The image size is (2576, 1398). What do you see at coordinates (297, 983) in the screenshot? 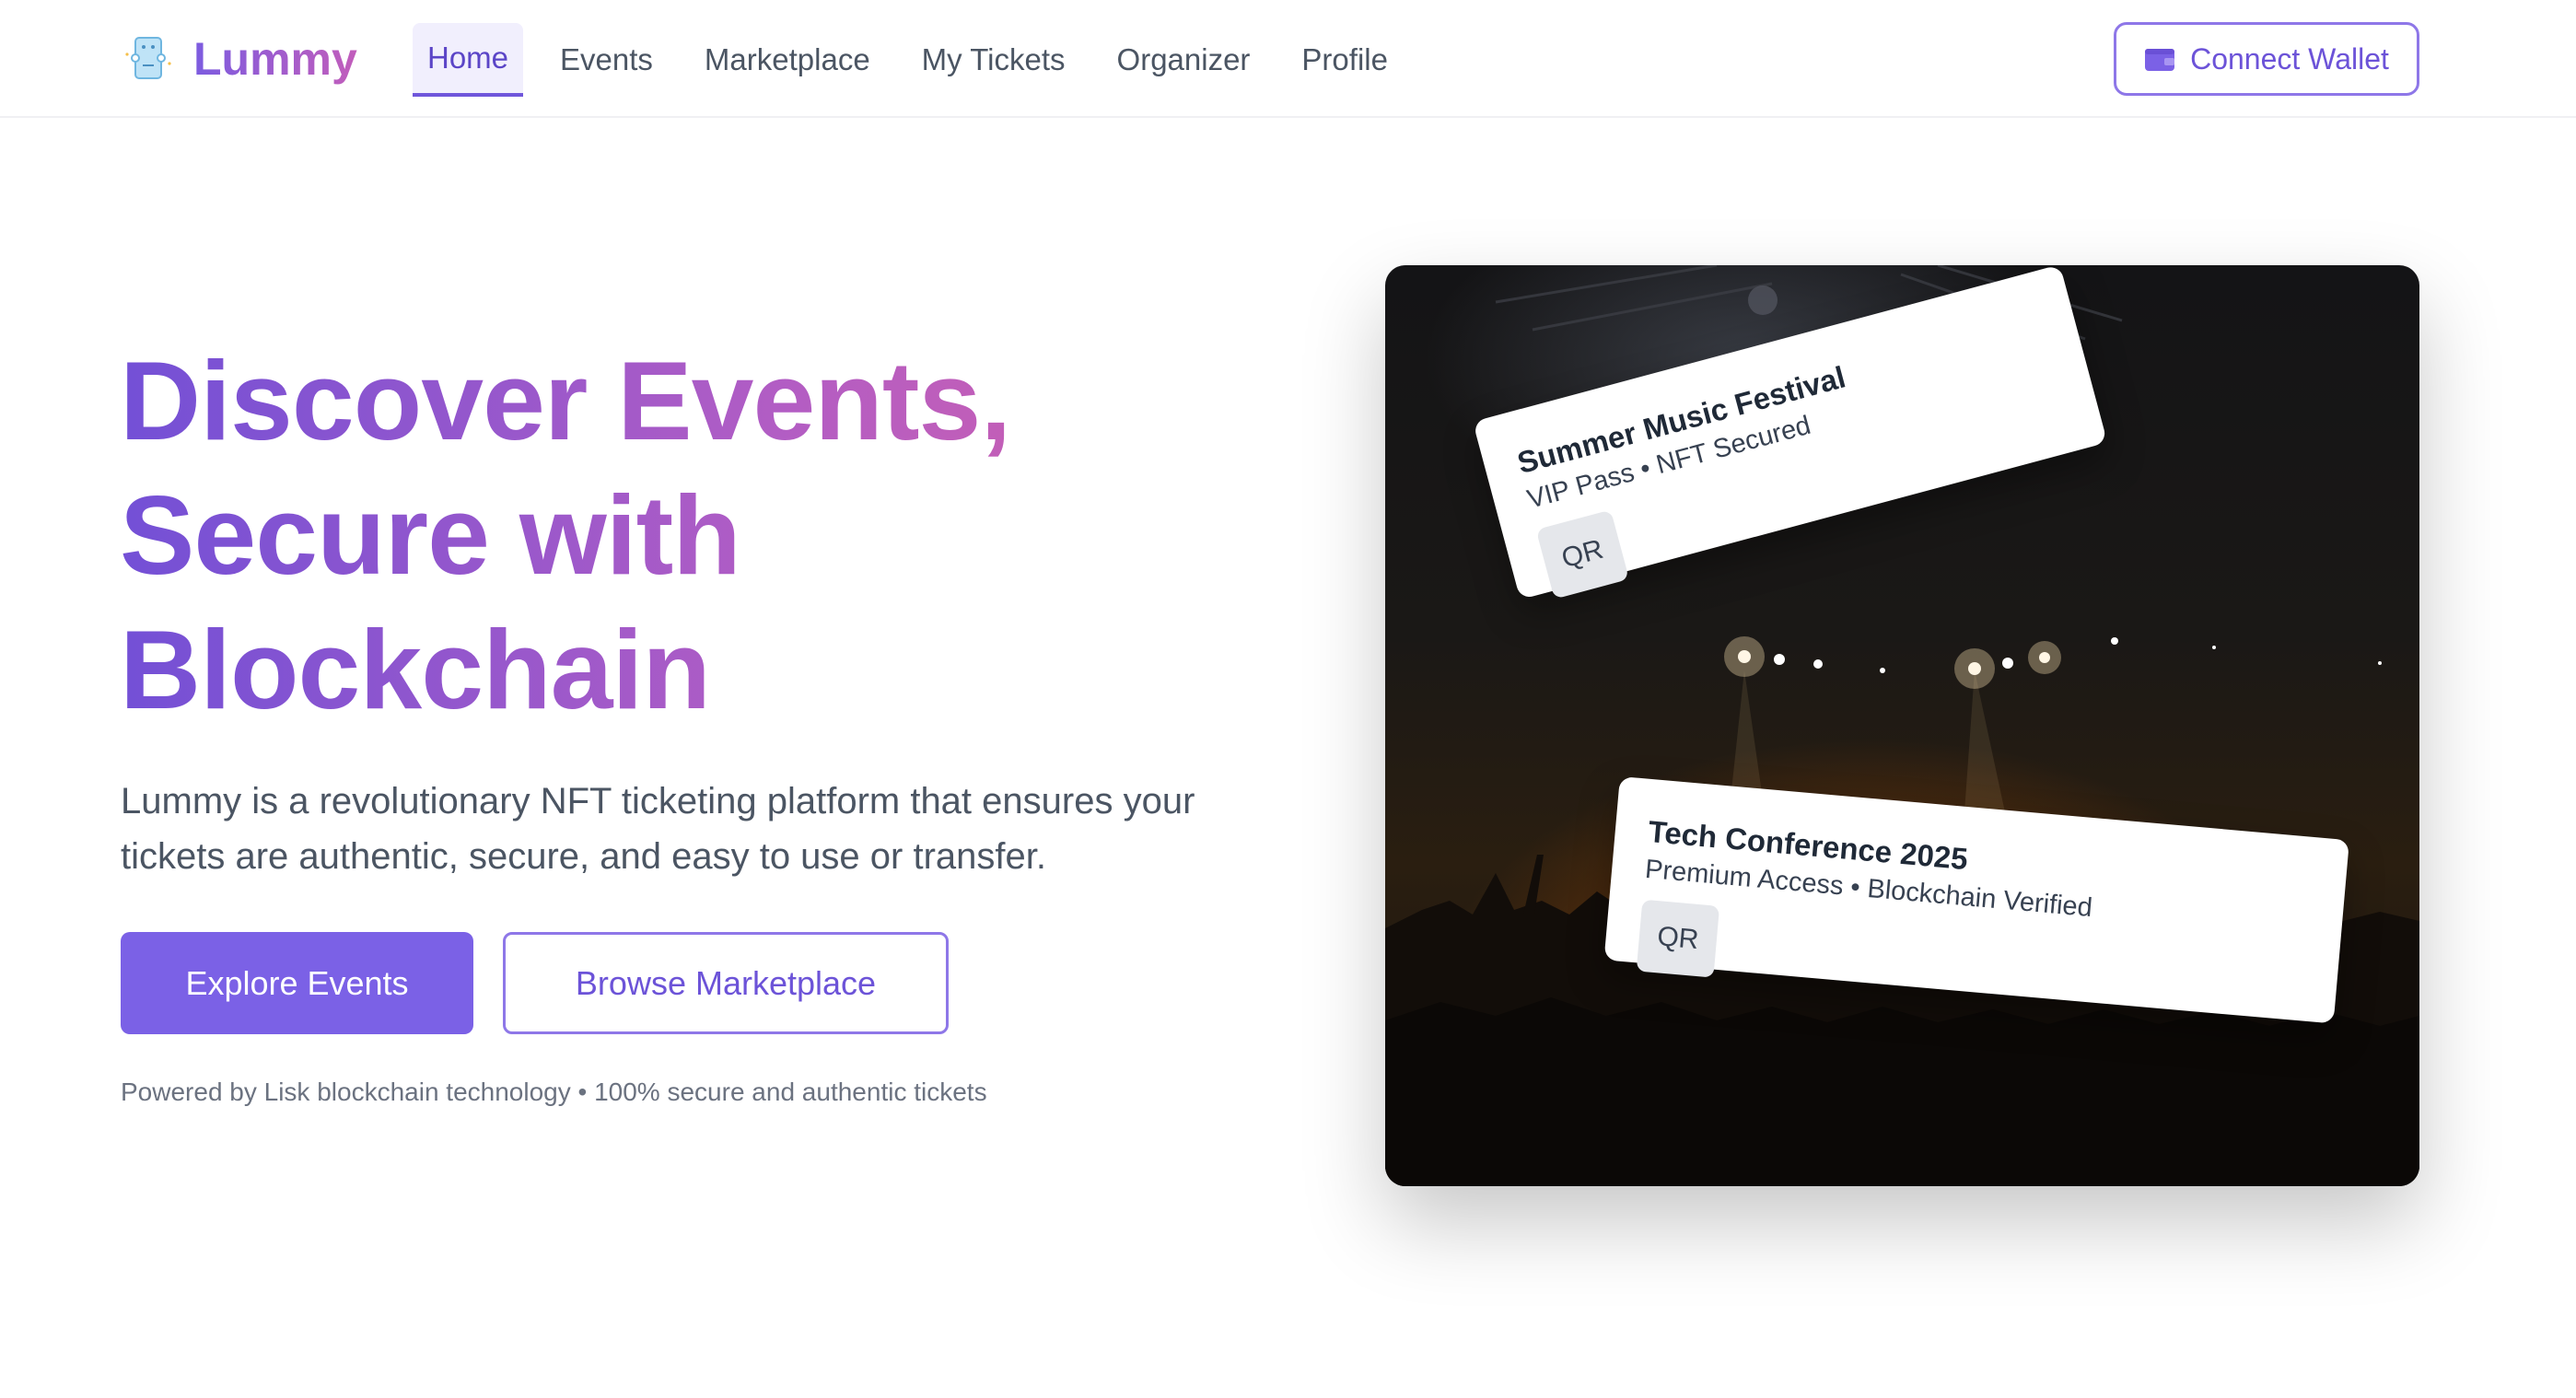
I see `explore-events-button: Explore Events` at bounding box center [297, 983].